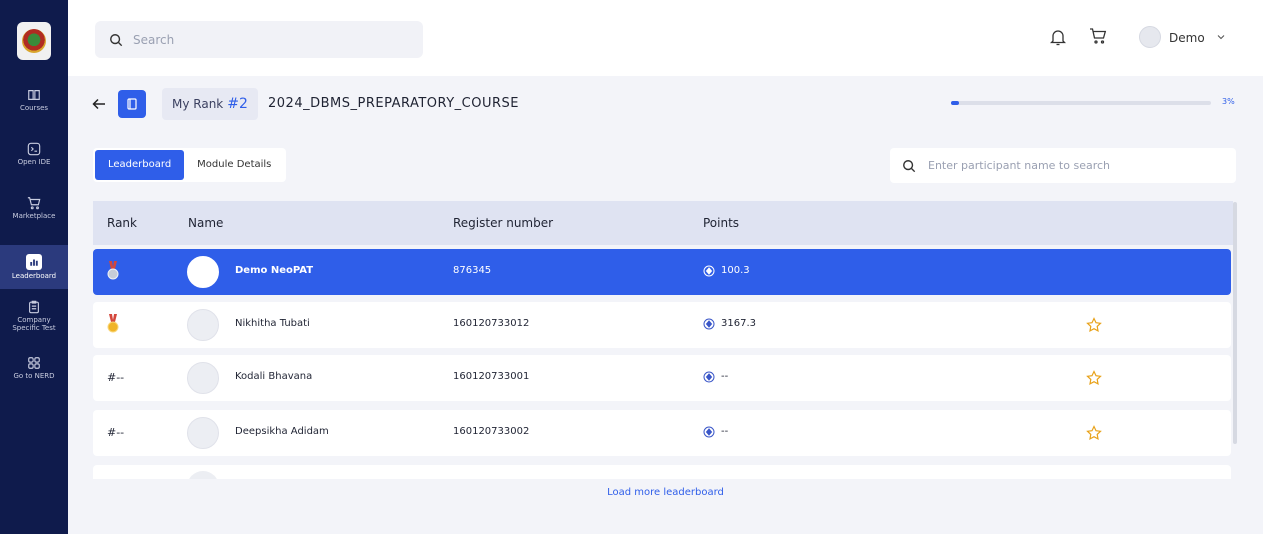 This screenshot has width=1263, height=534. I want to click on top-bar: Demo, so click(665, 38).